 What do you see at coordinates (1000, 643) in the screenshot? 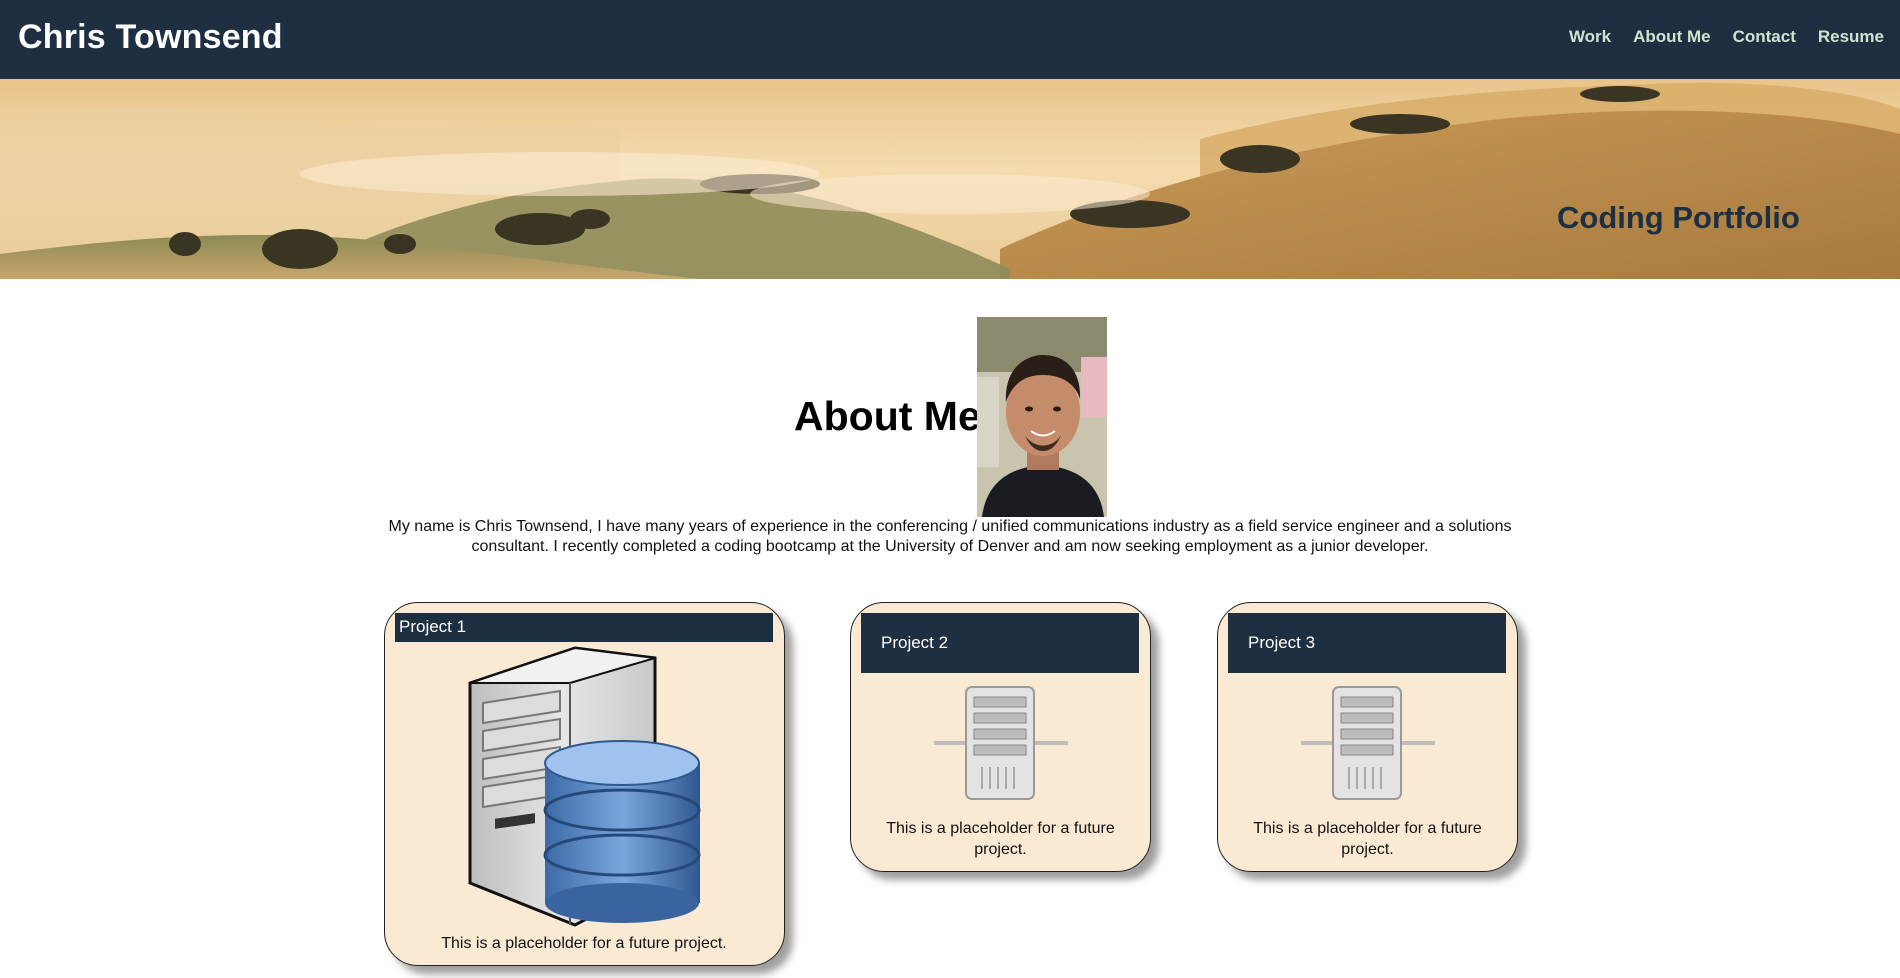
I see `project-2-title: Project 2` at bounding box center [1000, 643].